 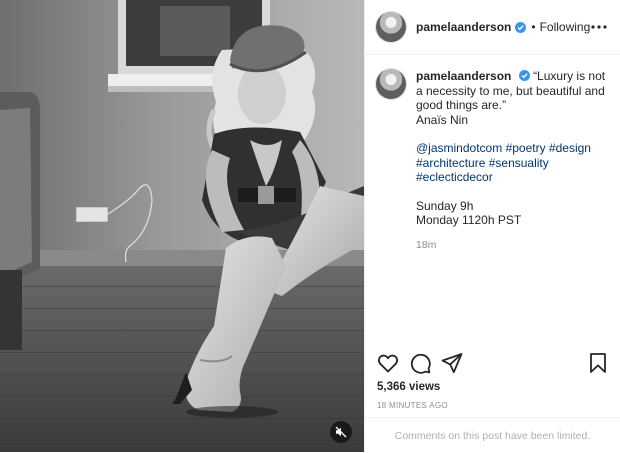 I want to click on view-count: 5,366 views, so click(x=408, y=387).